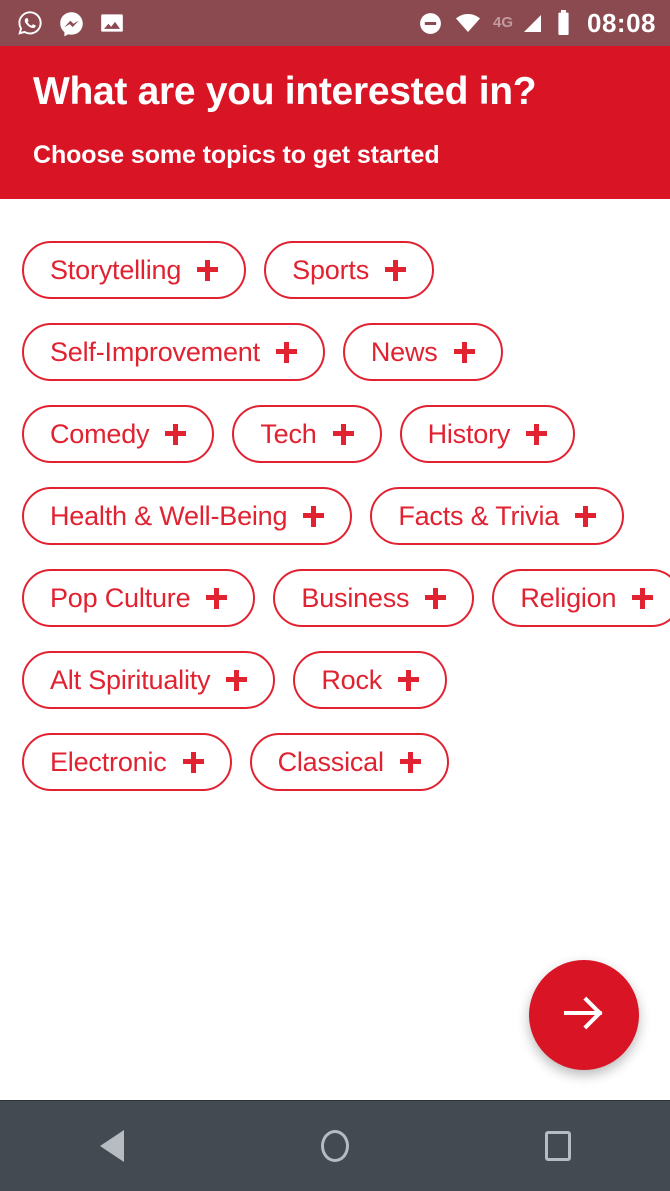  What do you see at coordinates (568, 597) in the screenshot?
I see `topic-chip-label: Religion` at bounding box center [568, 597].